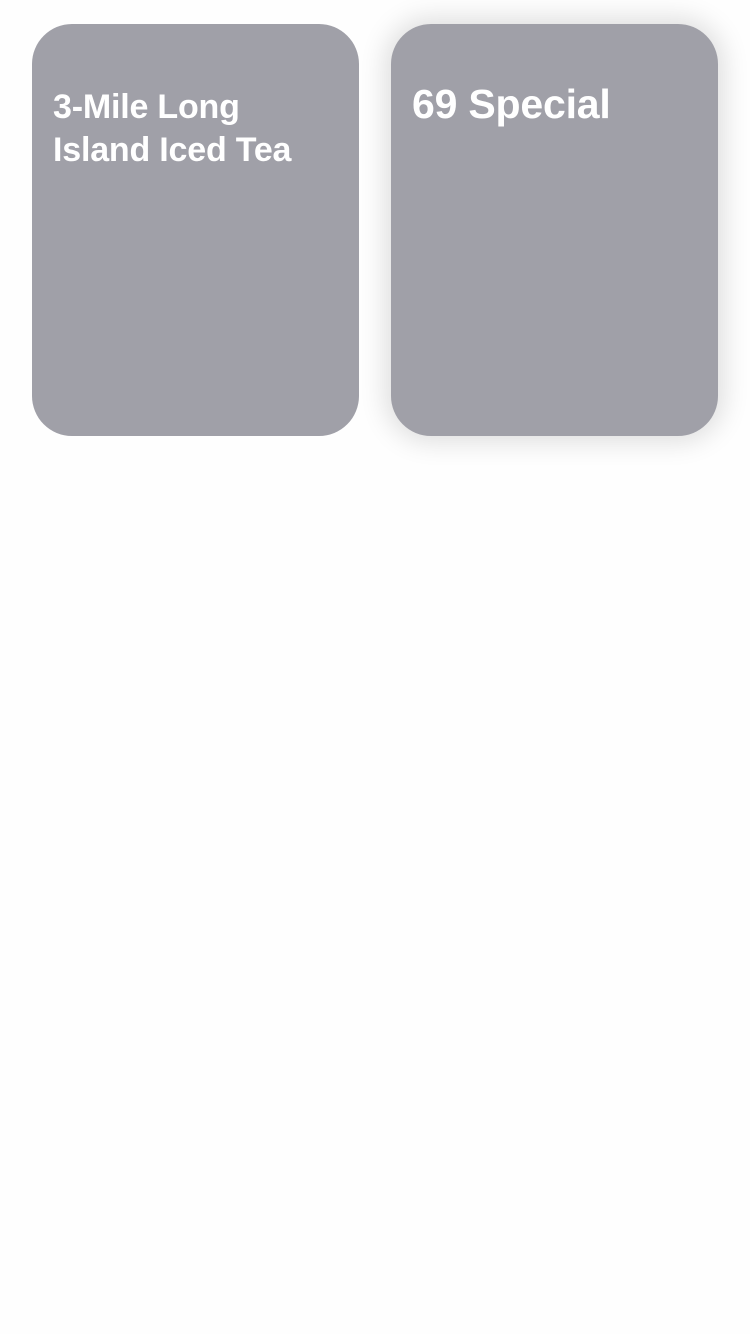 Image resolution: width=750 pixels, height=1334 pixels. I want to click on drink-card-69-special: 69 Special, so click(554, 230).